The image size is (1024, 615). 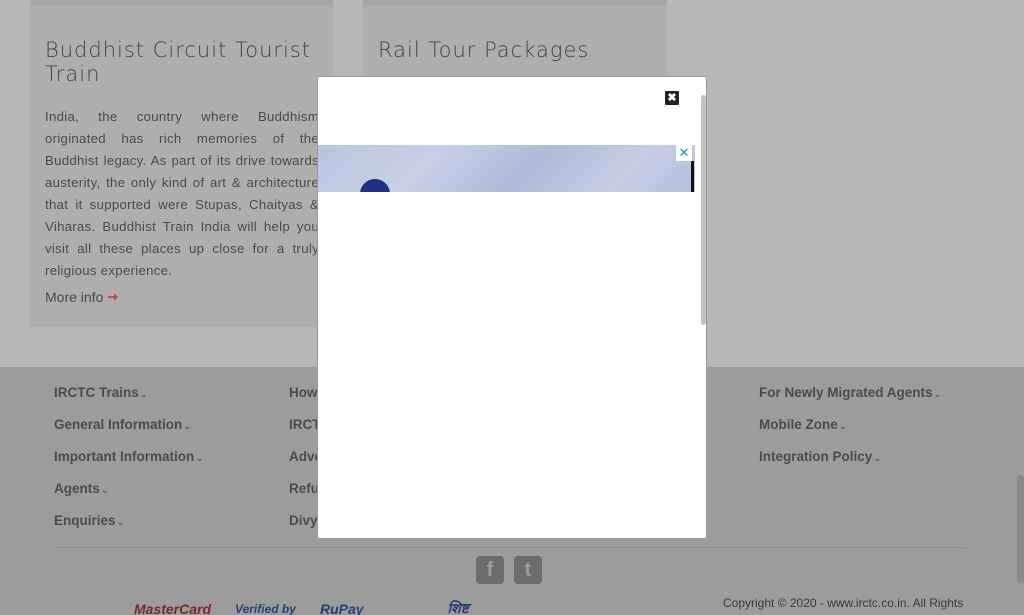 What do you see at coordinates (692, 176) in the screenshot?
I see `ad-frame-edge` at bounding box center [692, 176].